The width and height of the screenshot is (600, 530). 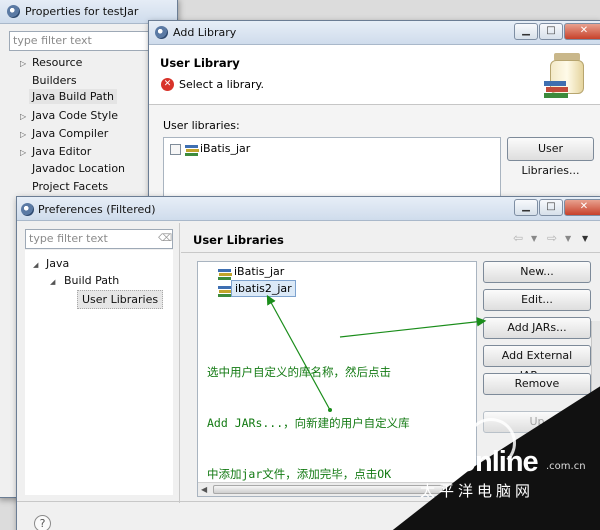 I want to click on tree-item-resource: Resource, so click(x=57, y=62).